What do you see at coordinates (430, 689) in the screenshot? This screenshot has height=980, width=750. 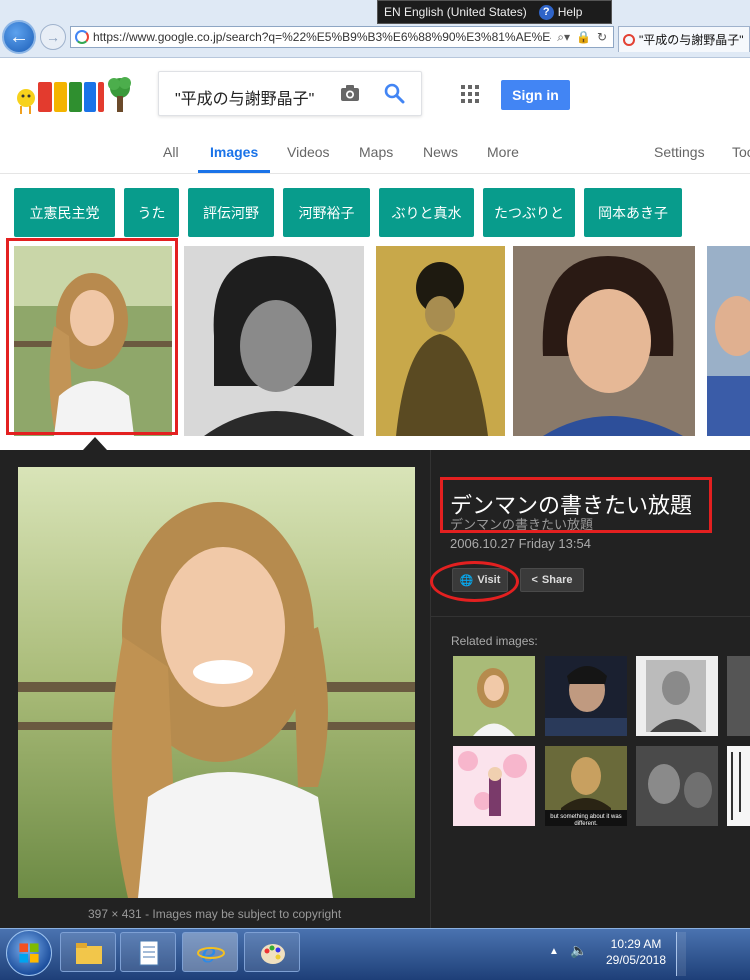 I see `panel-divider` at bounding box center [430, 689].